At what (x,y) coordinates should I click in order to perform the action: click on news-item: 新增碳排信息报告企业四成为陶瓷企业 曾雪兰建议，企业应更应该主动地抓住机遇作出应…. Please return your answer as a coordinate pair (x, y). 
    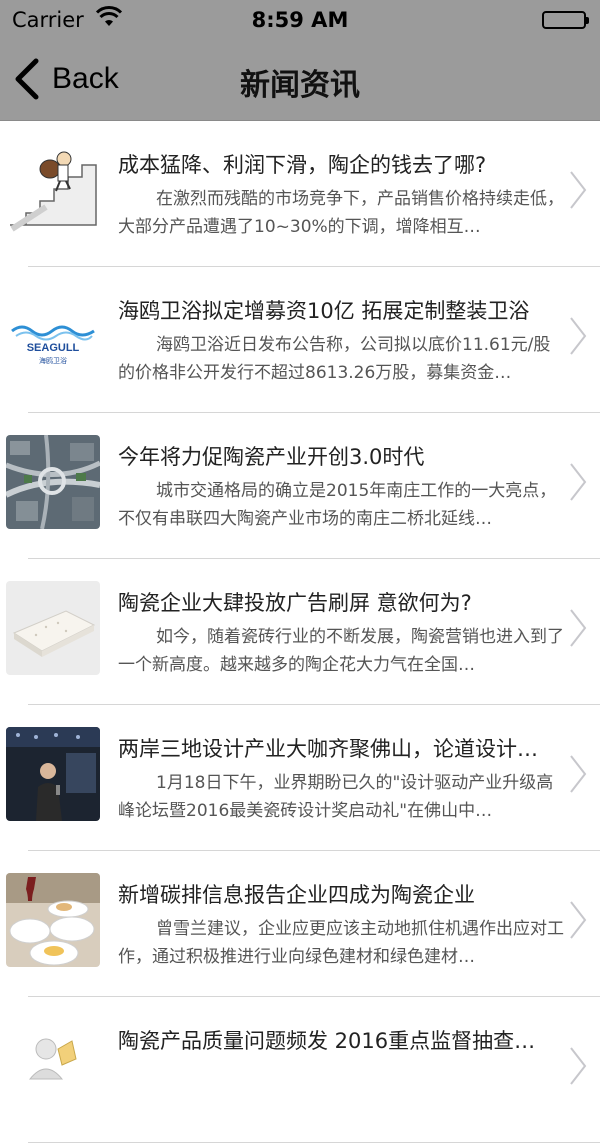
    Looking at the image, I should click on (300, 924).